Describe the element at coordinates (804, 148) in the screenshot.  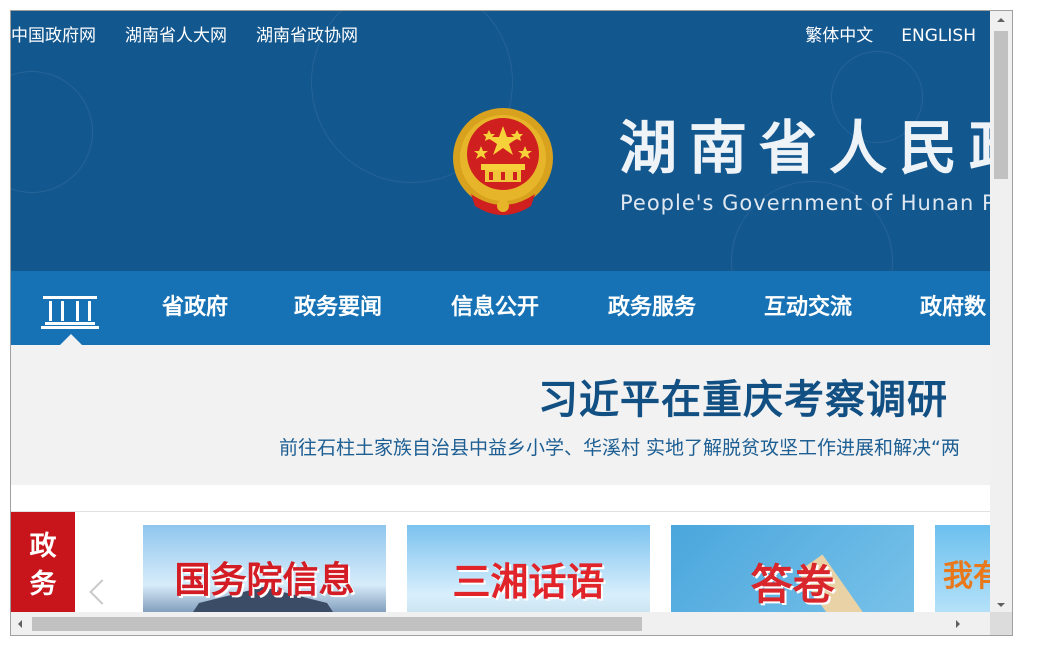
I see `site-title-chinese: 湖南省人民政` at that location.